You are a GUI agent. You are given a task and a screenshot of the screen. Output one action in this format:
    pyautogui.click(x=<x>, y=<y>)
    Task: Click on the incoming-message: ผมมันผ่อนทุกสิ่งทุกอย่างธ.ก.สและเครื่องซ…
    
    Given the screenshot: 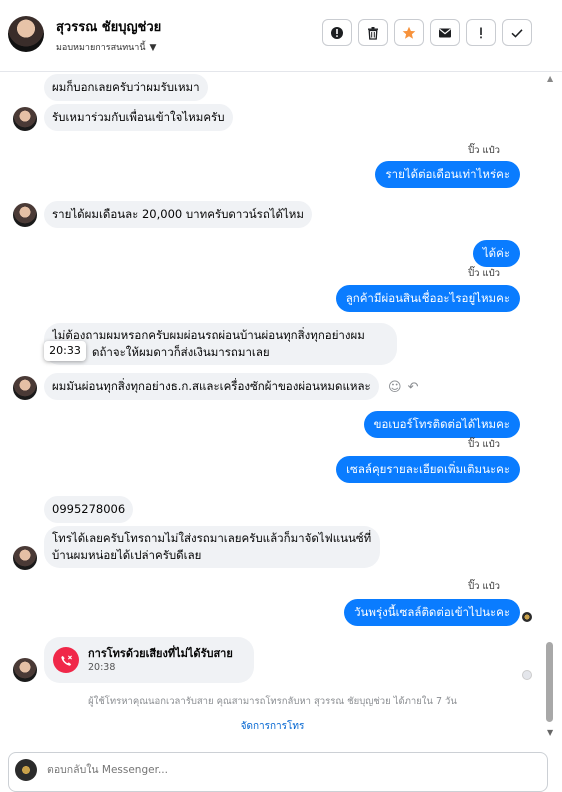 What is the action you would take?
    pyautogui.click(x=211, y=386)
    